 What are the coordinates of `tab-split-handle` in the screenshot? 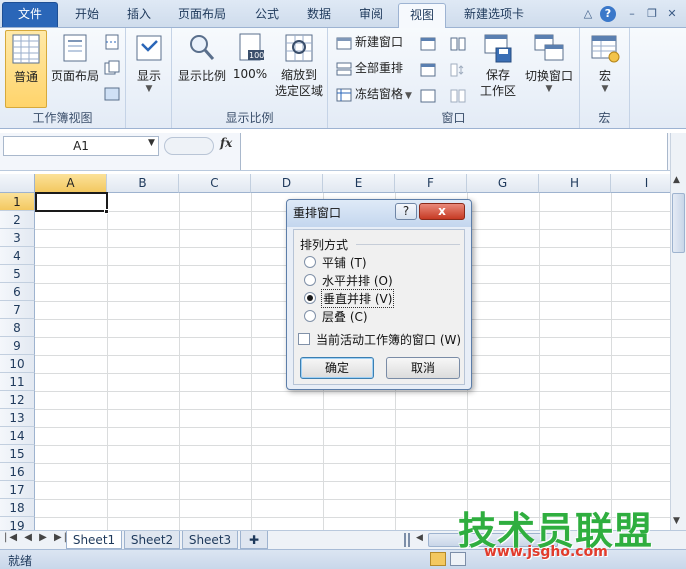 It's located at (407, 540).